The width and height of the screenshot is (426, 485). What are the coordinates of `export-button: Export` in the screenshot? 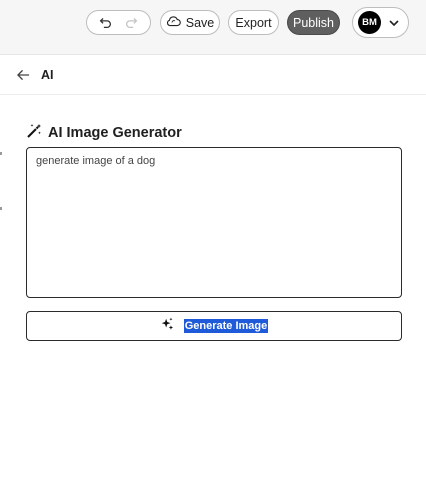 It's located at (253, 22).